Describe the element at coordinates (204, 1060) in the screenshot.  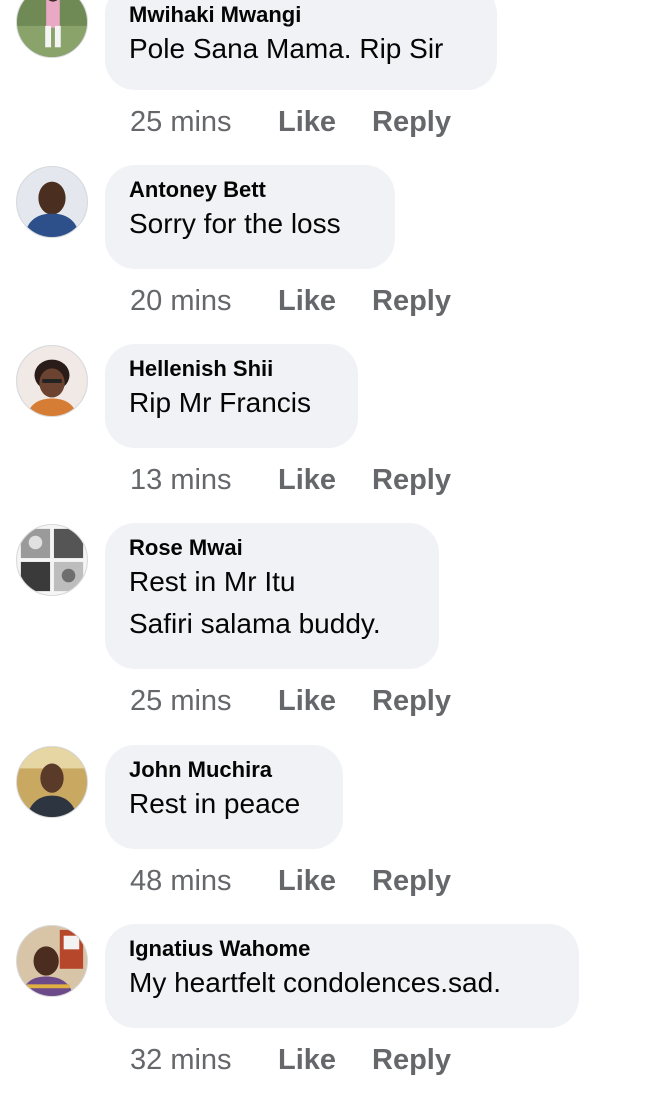
I see `comment-timestamp: 32 mins` at that location.